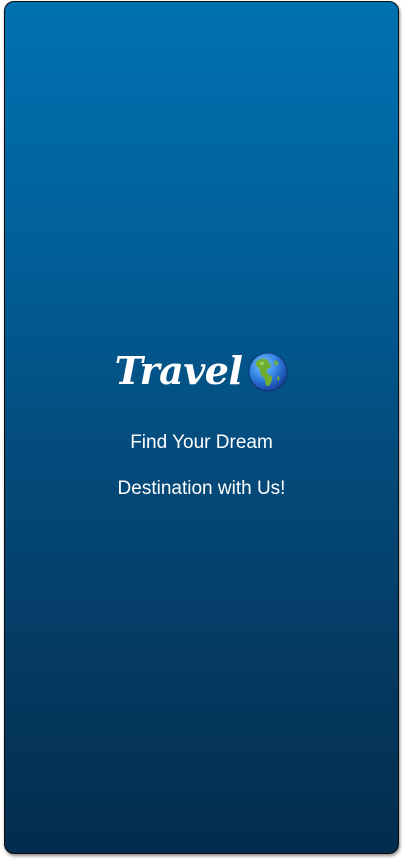 The height and width of the screenshot is (861, 403). What do you see at coordinates (202, 466) in the screenshot?
I see `tagline: Find Your Dream Destination with Us!` at bounding box center [202, 466].